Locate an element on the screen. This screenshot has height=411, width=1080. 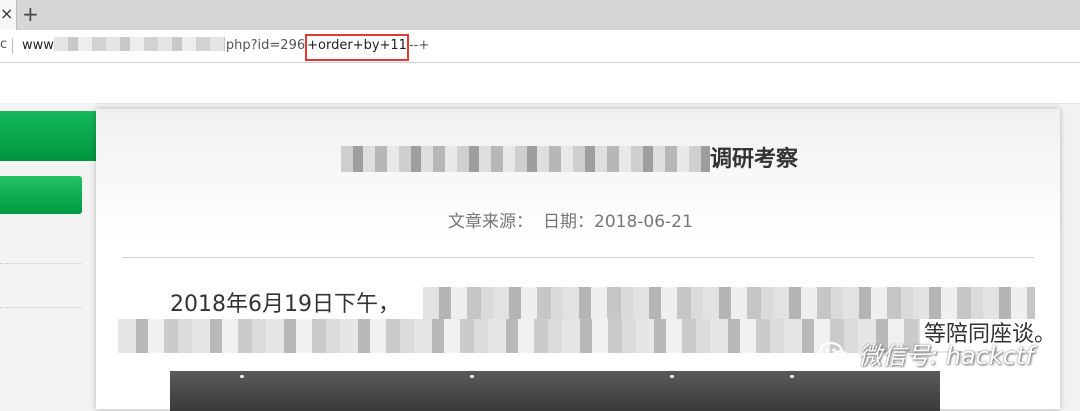
address-separator is located at coordinates (12, 46).